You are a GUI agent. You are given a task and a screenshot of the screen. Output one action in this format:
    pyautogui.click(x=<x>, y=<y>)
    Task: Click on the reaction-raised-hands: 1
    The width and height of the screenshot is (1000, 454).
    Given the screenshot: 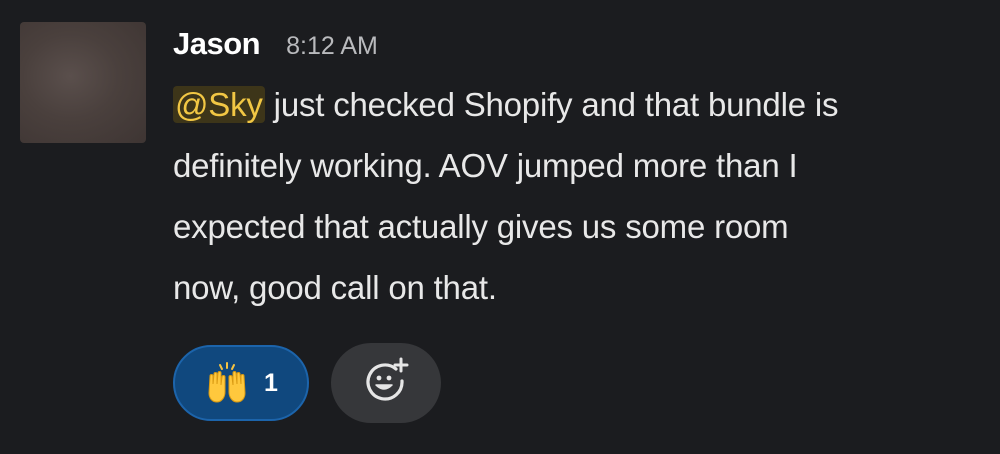 What is the action you would take?
    pyautogui.click(x=241, y=383)
    